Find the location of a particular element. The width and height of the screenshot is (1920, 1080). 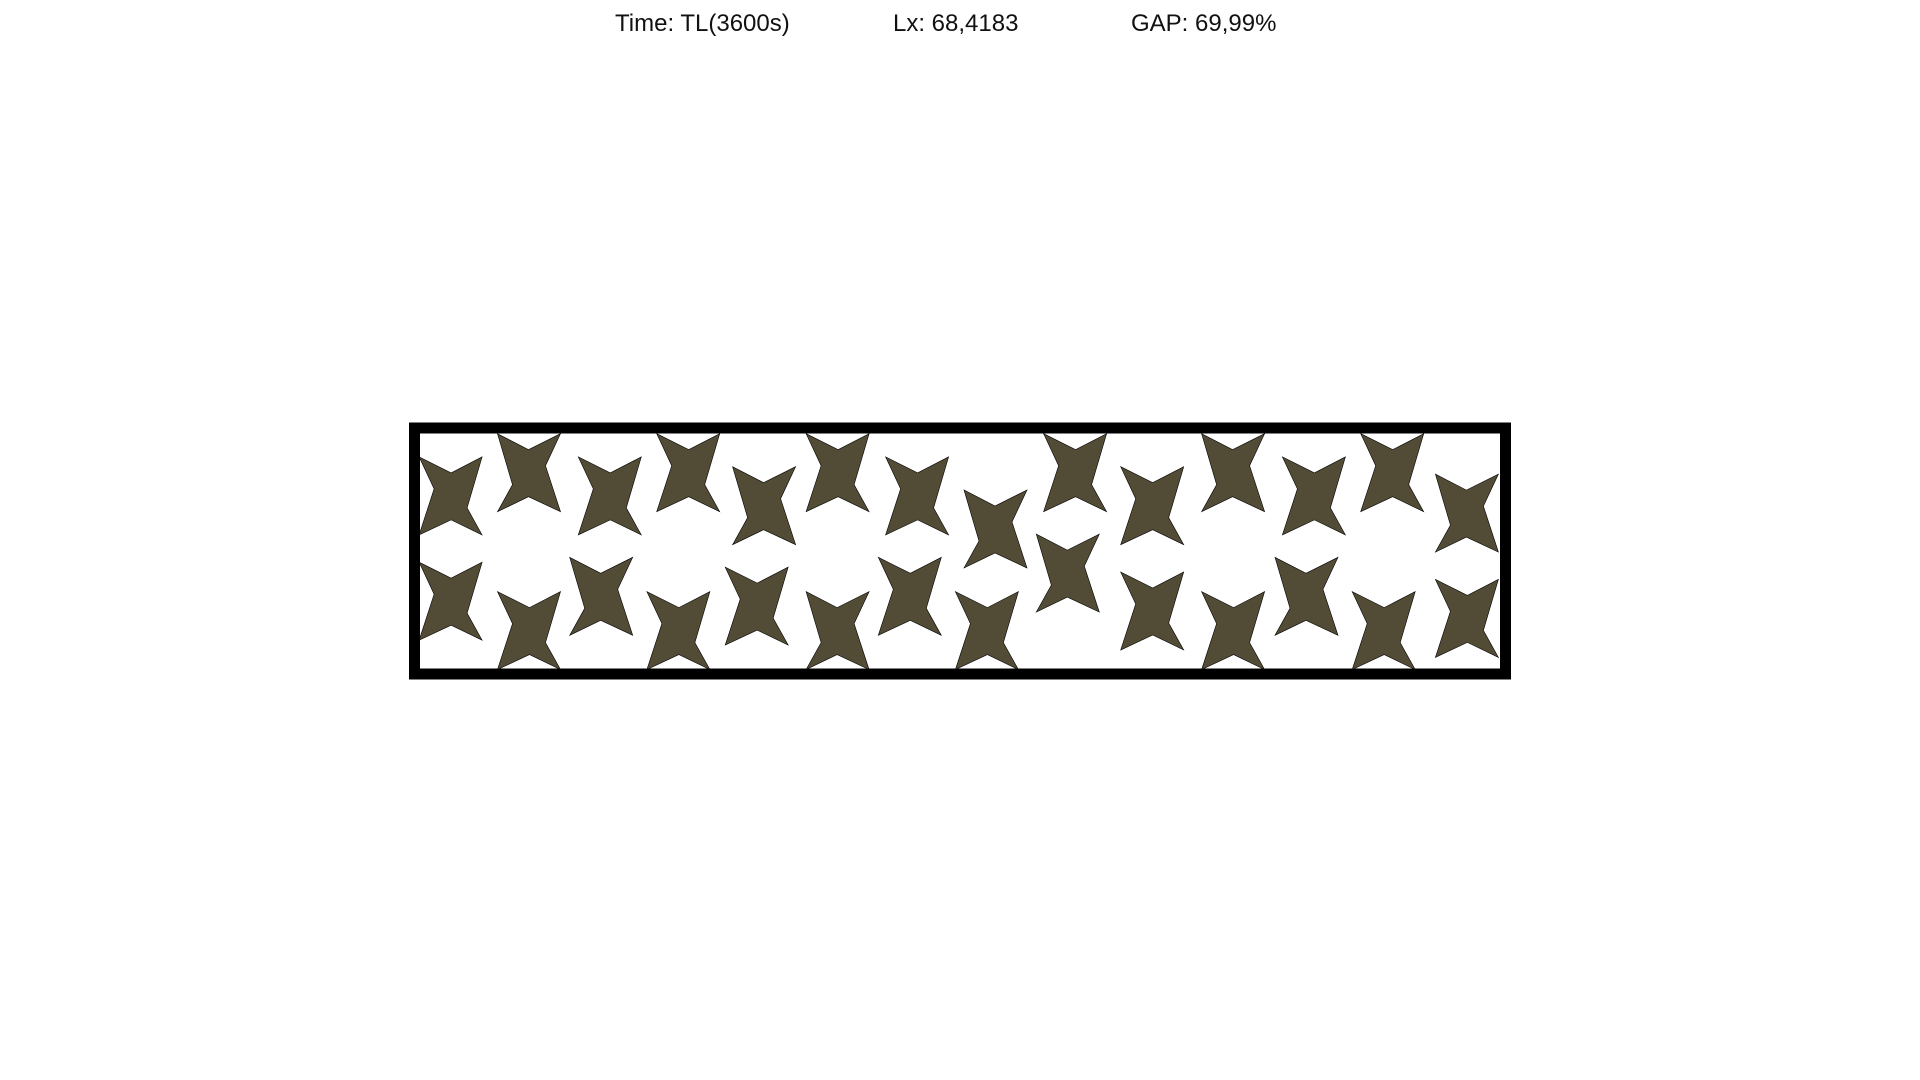

packing-board is located at coordinates (960, 551).